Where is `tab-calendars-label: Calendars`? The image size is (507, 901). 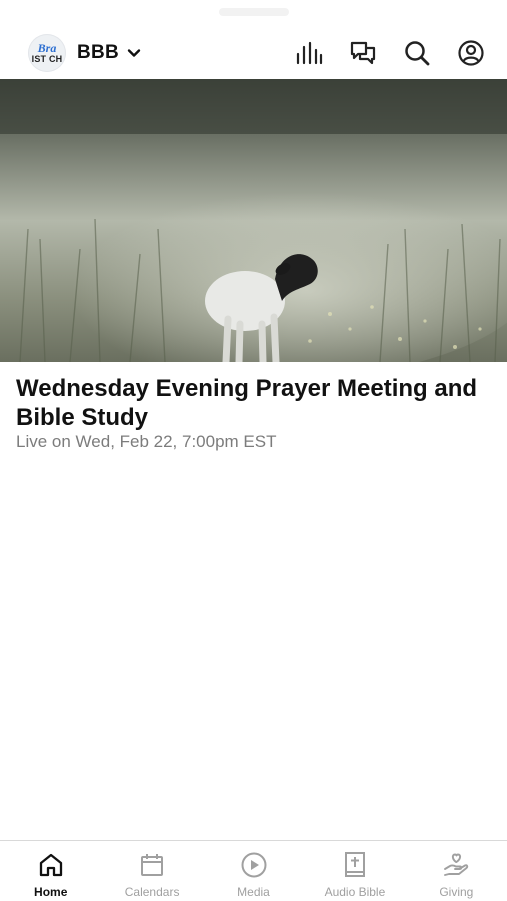 tab-calendars-label: Calendars is located at coordinates (152, 892).